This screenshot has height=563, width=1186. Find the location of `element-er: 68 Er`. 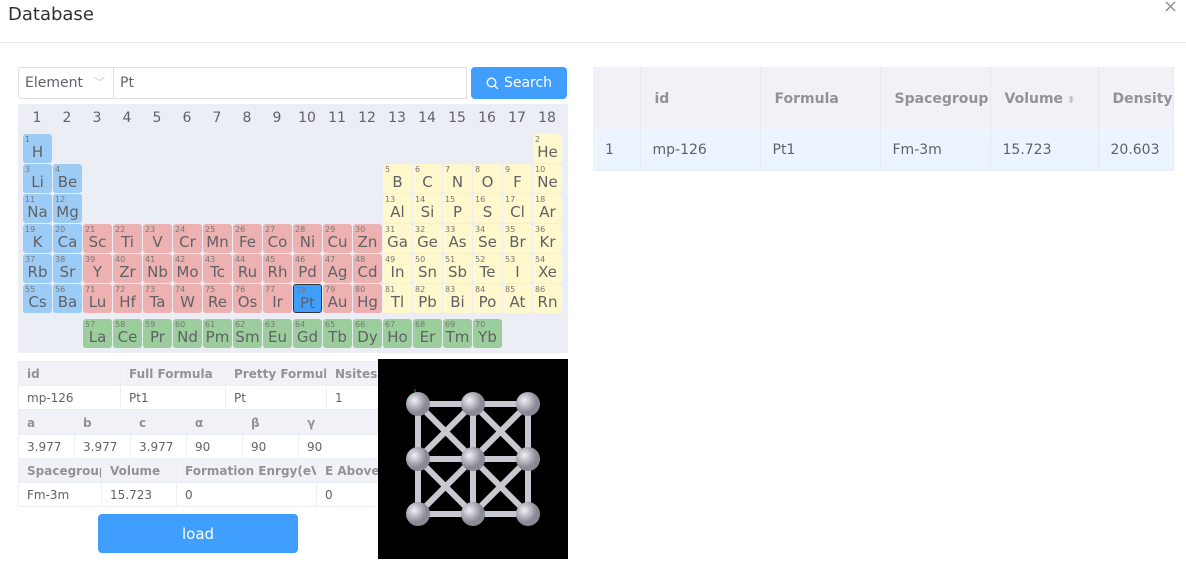

element-er: 68 Er is located at coordinates (427, 333).